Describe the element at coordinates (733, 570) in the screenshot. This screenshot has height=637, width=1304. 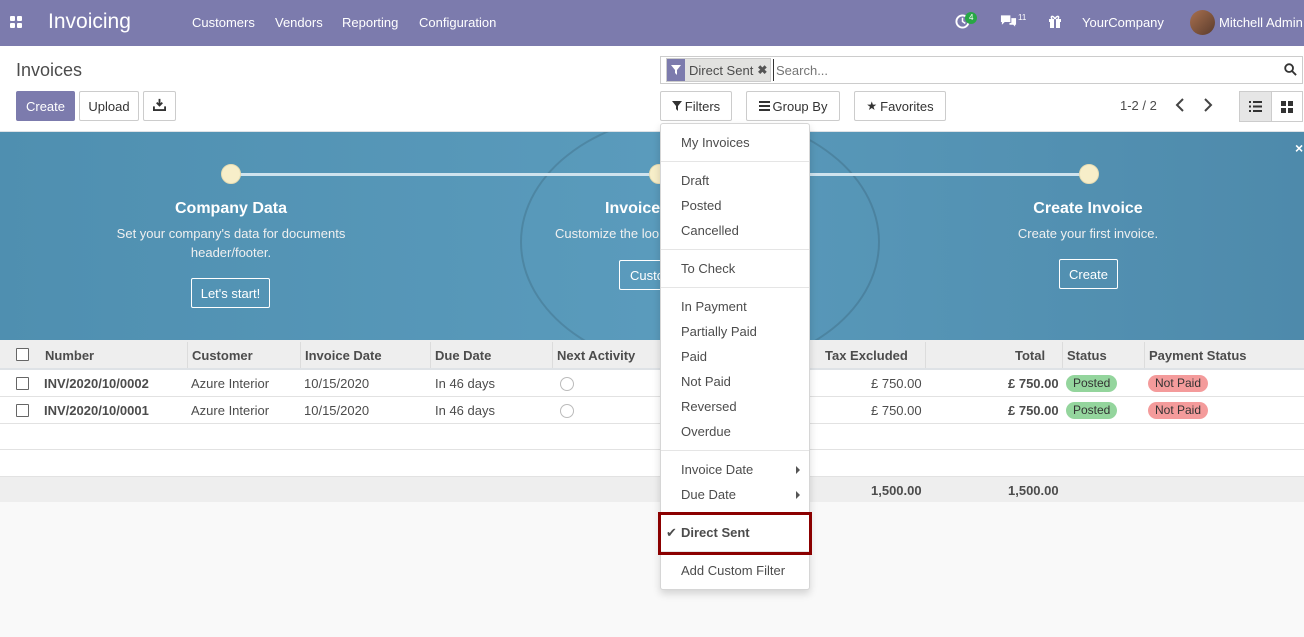
I see `add-custom-filter: Add Custom Filter` at that location.